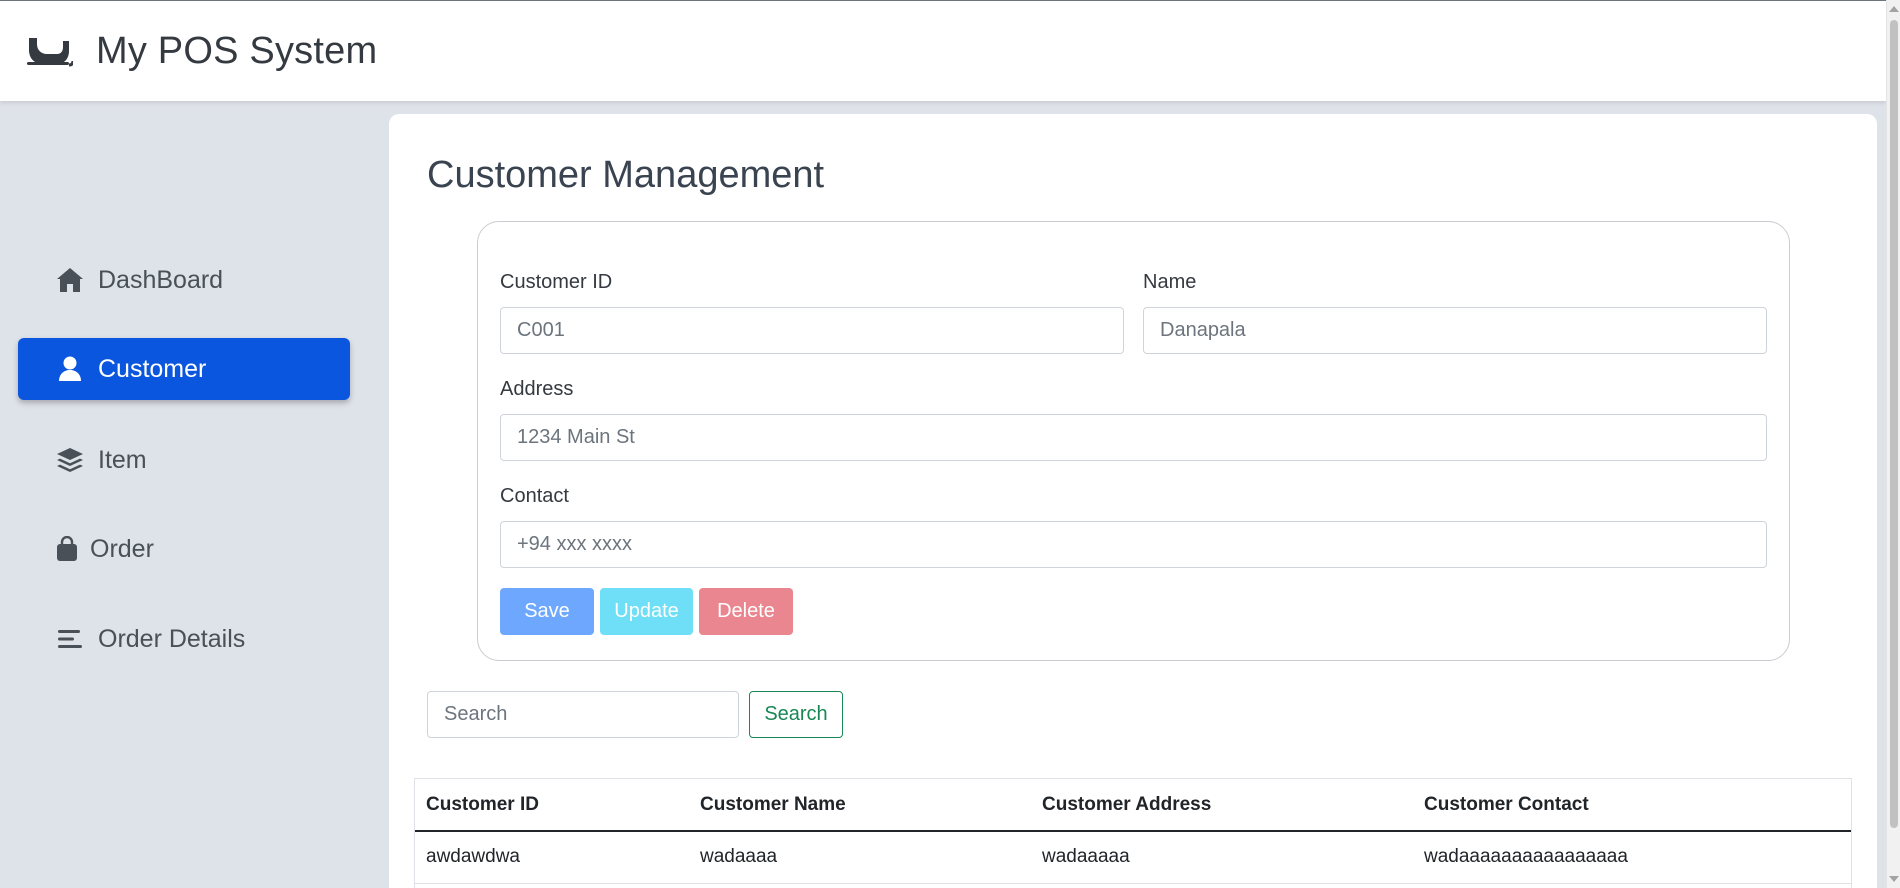  What do you see at coordinates (943, 50) in the screenshot?
I see `top-navbar: My POS System` at bounding box center [943, 50].